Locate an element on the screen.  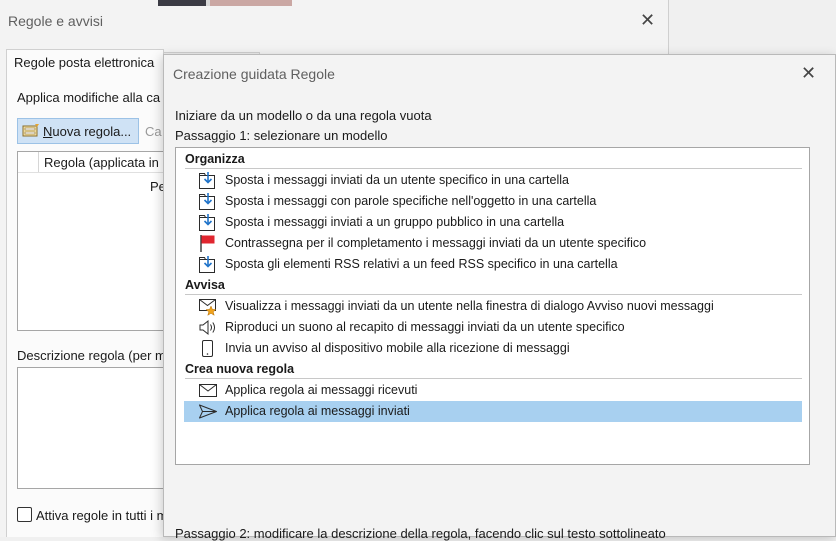
mail-star-icon is located at coordinates (208, 306).